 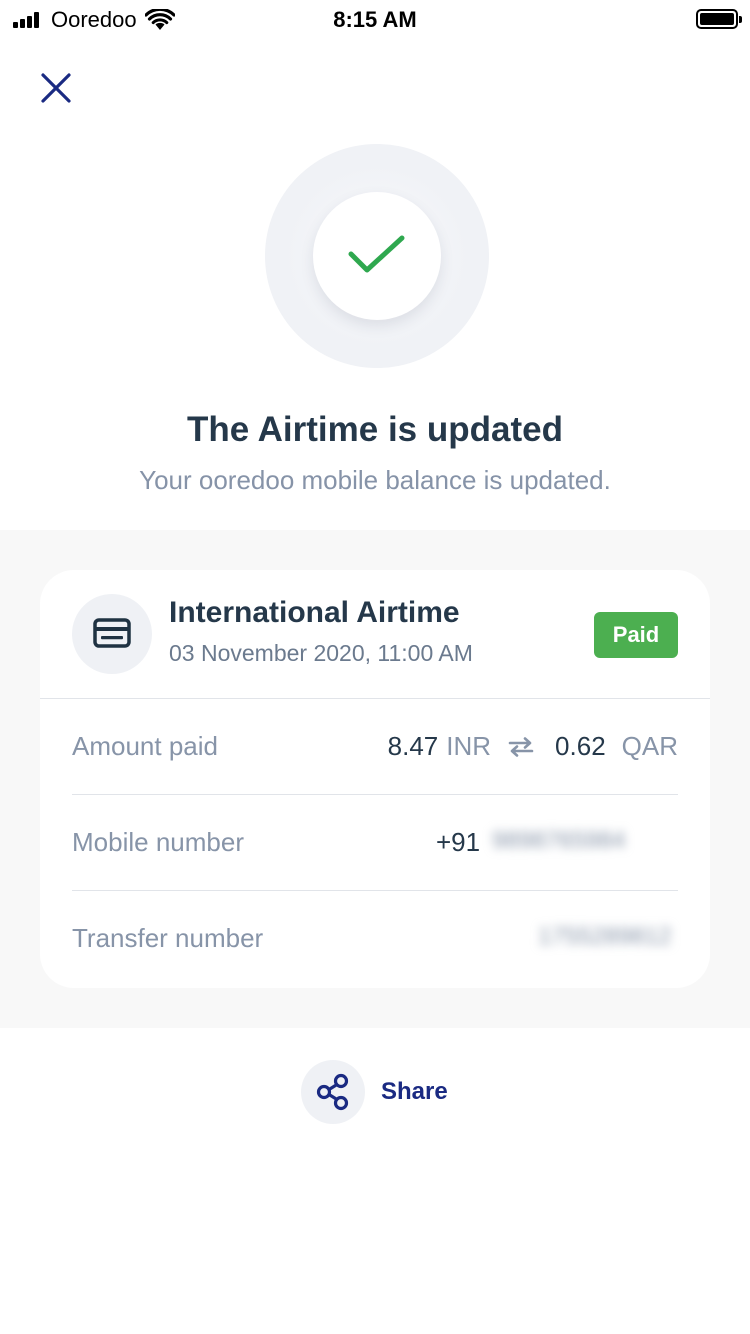 I want to click on result-subtitle: Your ooredoo mobile balance is updated., so click(x=375, y=480).